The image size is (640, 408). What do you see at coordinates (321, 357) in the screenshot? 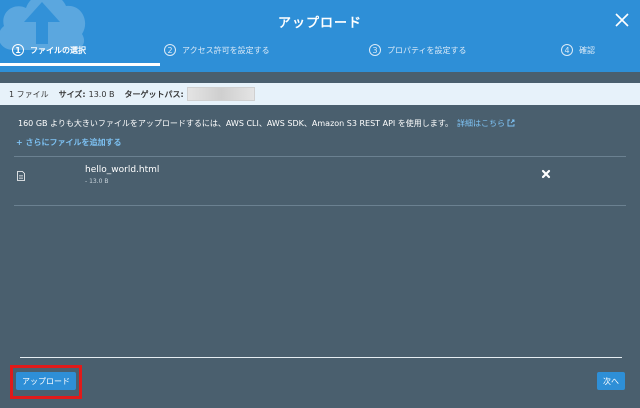
I see `footer-divider` at bounding box center [321, 357].